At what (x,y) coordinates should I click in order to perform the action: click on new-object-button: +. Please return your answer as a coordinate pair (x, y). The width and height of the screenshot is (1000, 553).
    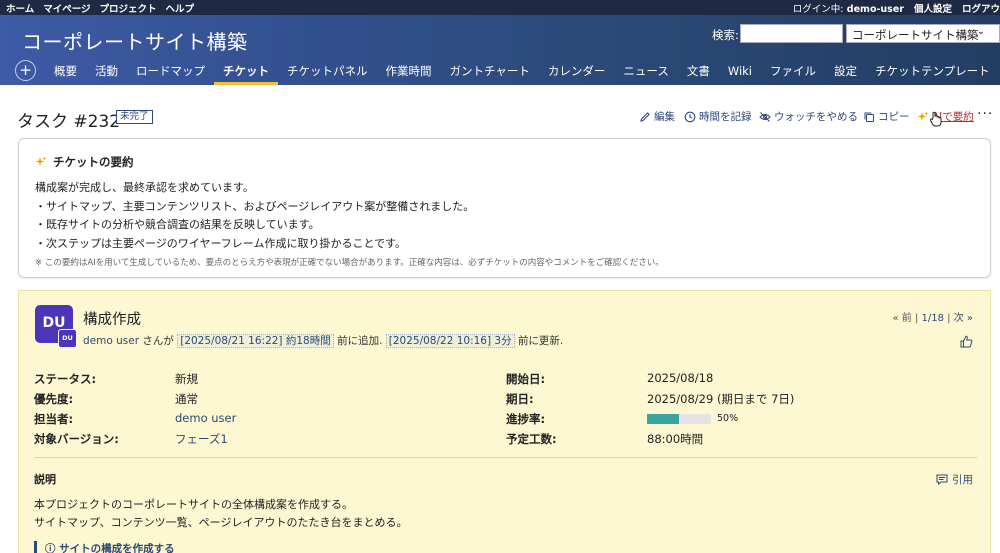
    Looking at the image, I should click on (25, 70).